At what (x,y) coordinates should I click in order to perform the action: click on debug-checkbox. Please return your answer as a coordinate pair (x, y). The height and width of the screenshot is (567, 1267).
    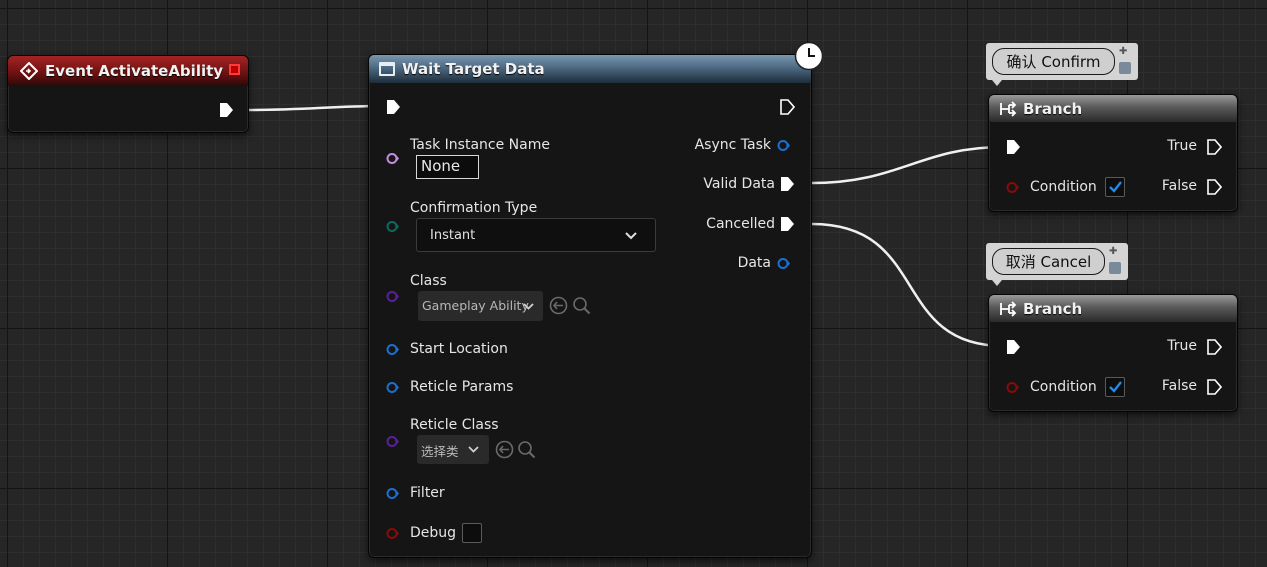
    Looking at the image, I should click on (472, 533).